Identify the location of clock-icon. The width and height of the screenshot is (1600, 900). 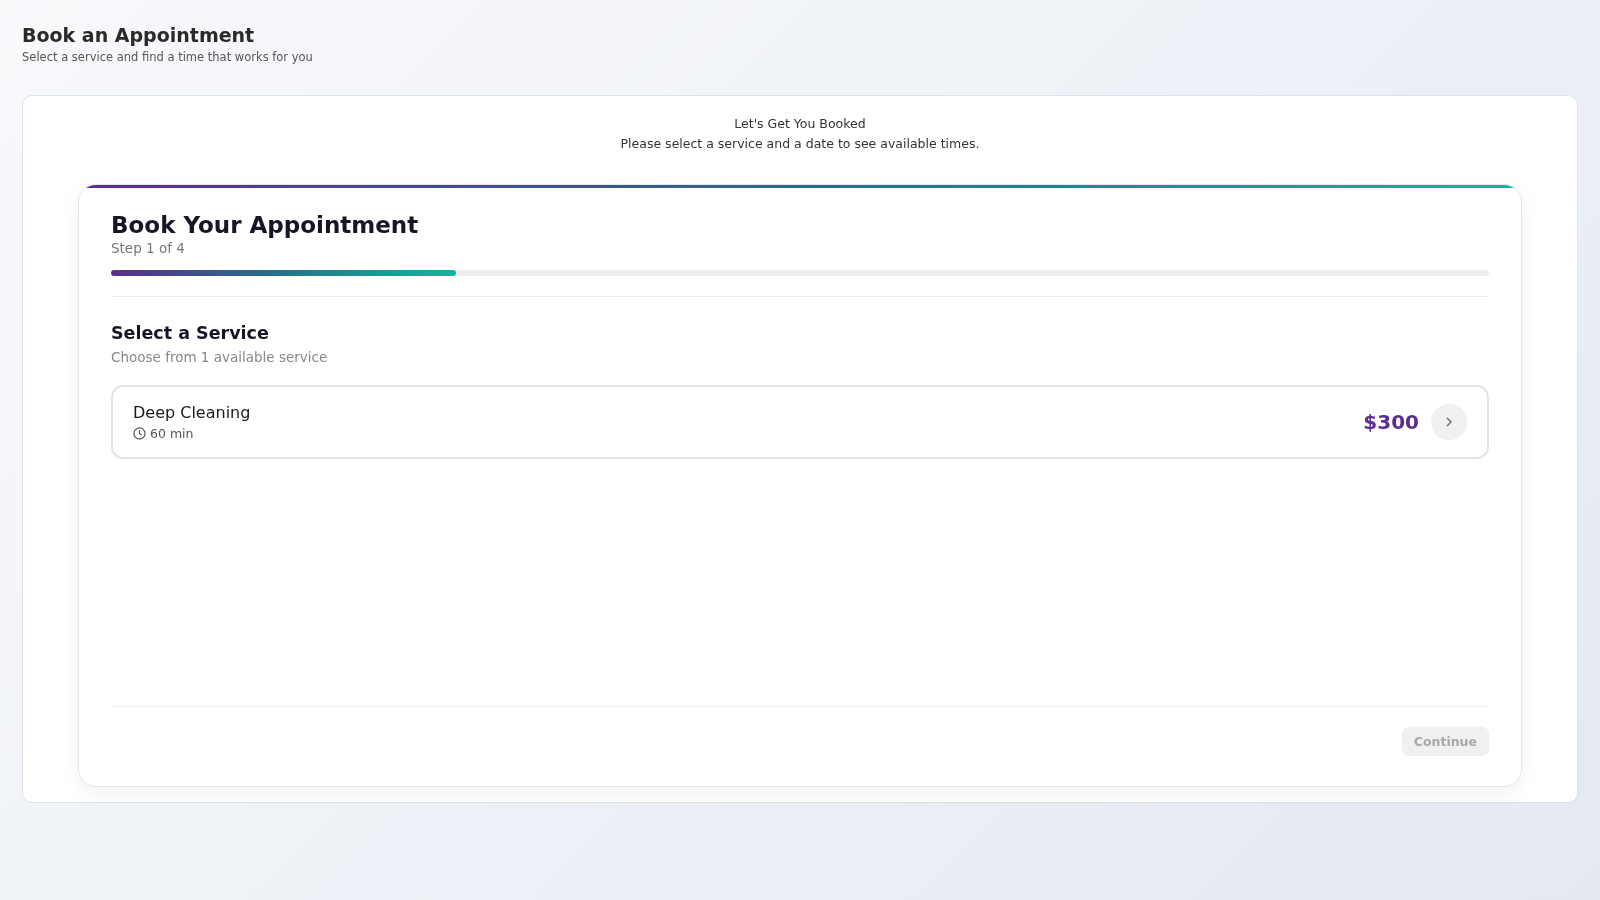
(139, 433).